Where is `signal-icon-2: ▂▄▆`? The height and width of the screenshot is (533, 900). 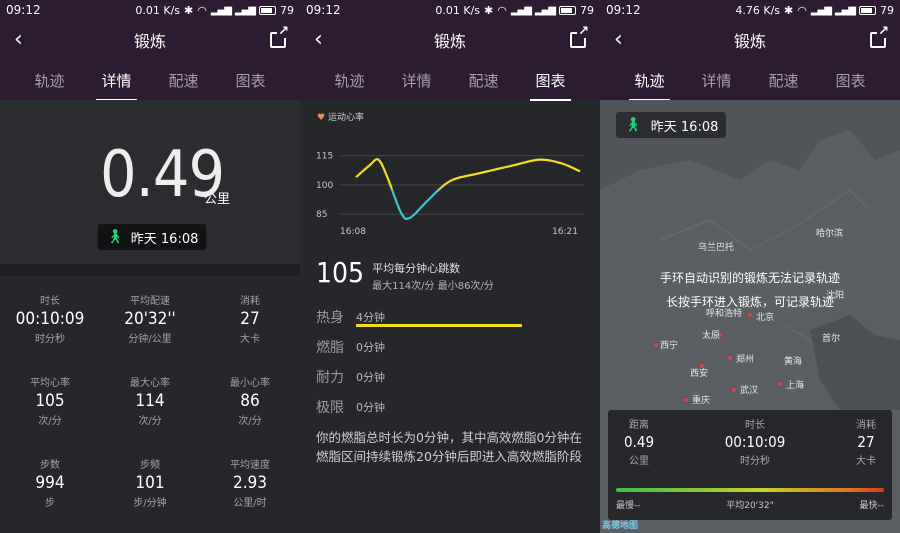 signal-icon-2: ▂▄▆ is located at coordinates (245, 10).